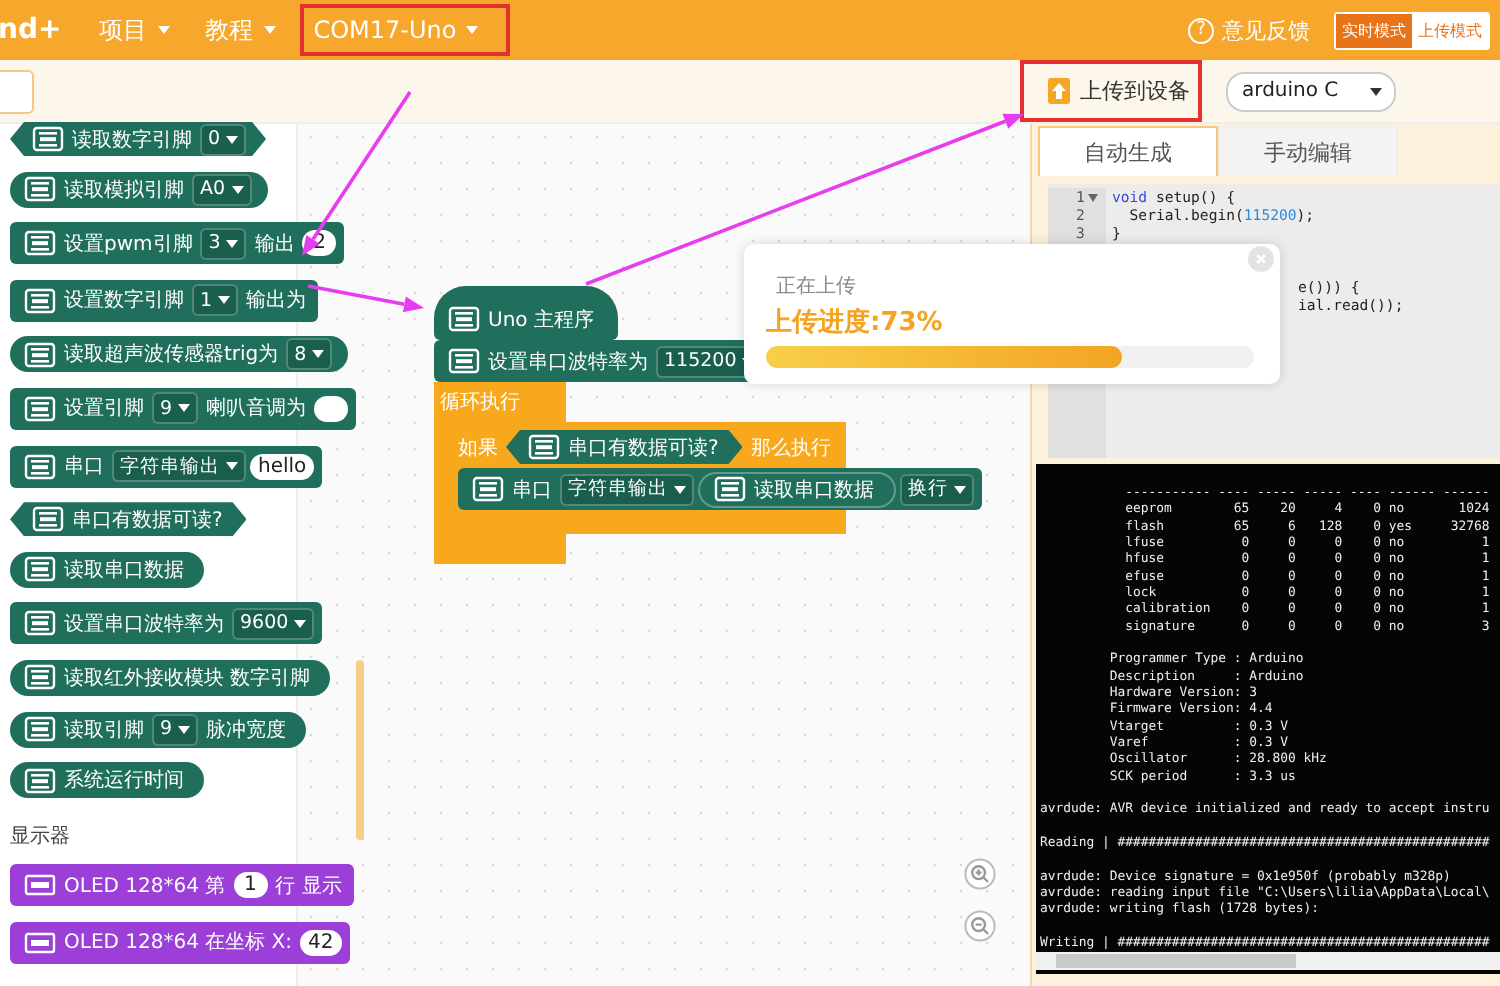  I want to click on code-block: 设置串口波特率为 9600, so click(166, 623).